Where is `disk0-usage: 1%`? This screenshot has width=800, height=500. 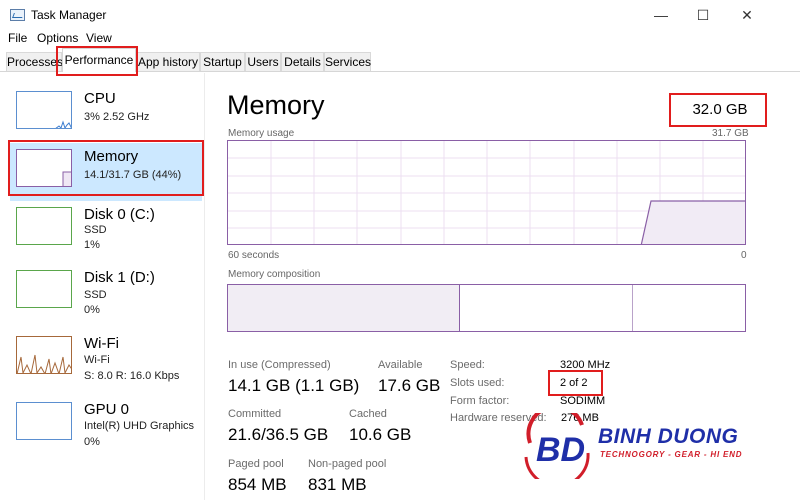
disk0-usage: 1% is located at coordinates (92, 245).